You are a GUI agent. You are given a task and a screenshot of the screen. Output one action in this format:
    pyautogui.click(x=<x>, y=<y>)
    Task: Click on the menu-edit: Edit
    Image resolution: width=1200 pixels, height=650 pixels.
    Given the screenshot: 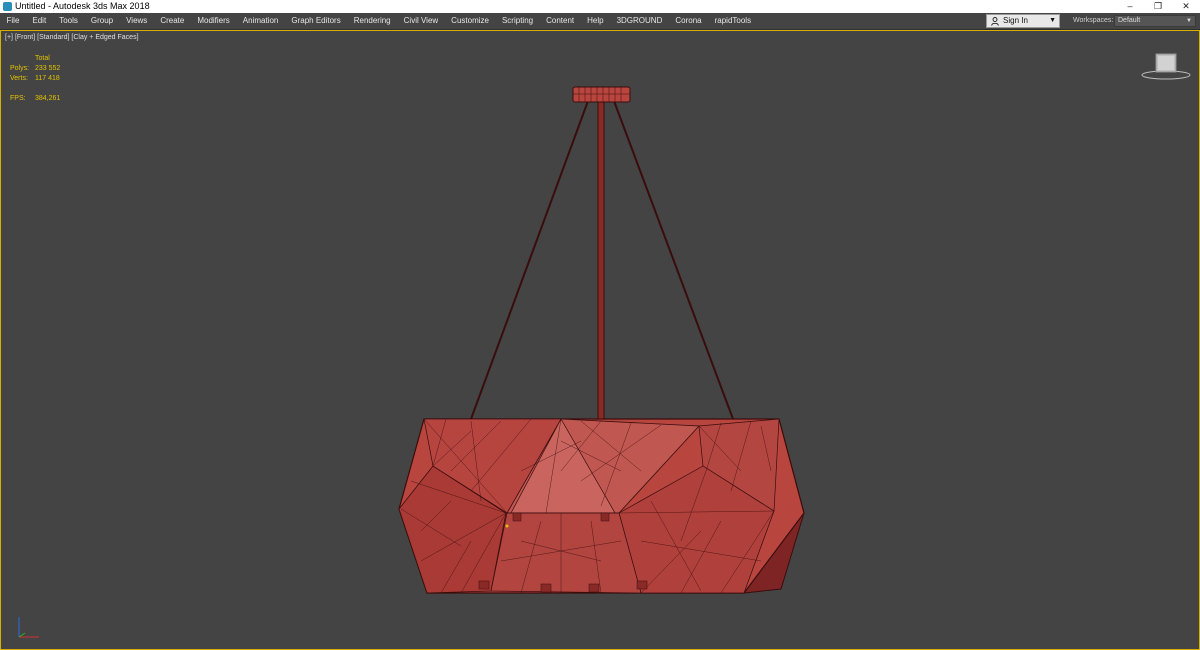 What is the action you would take?
    pyautogui.click(x=39, y=21)
    